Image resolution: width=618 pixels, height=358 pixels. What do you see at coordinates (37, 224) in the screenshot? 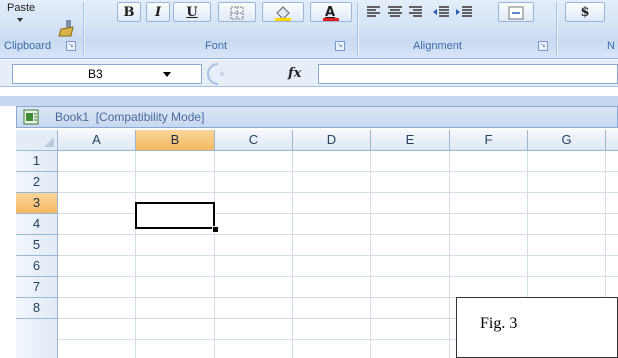
I see `row-header-4: 4` at bounding box center [37, 224].